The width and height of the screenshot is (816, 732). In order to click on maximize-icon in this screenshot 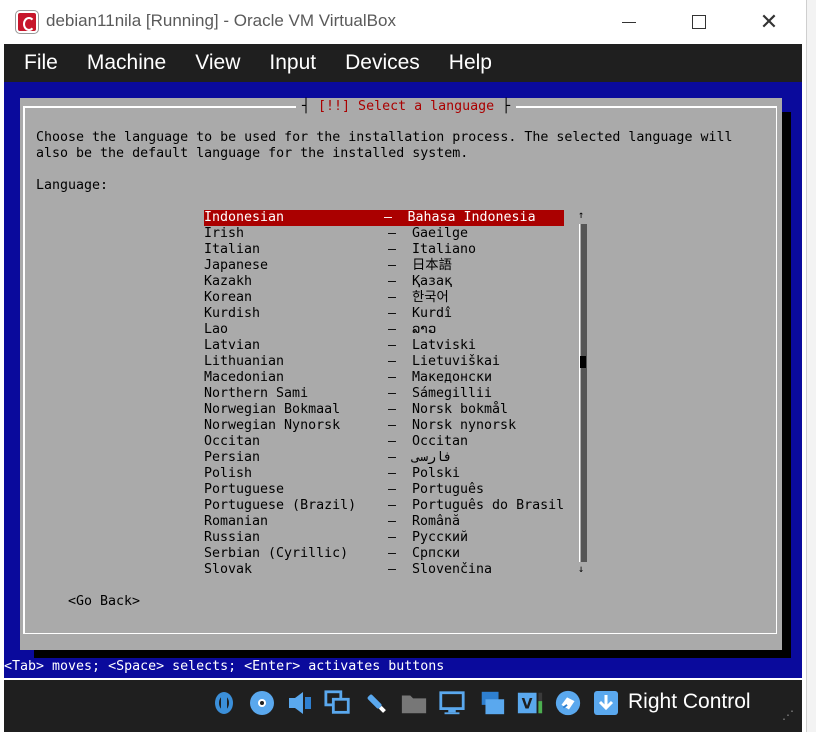, I will do `click(699, 22)`.